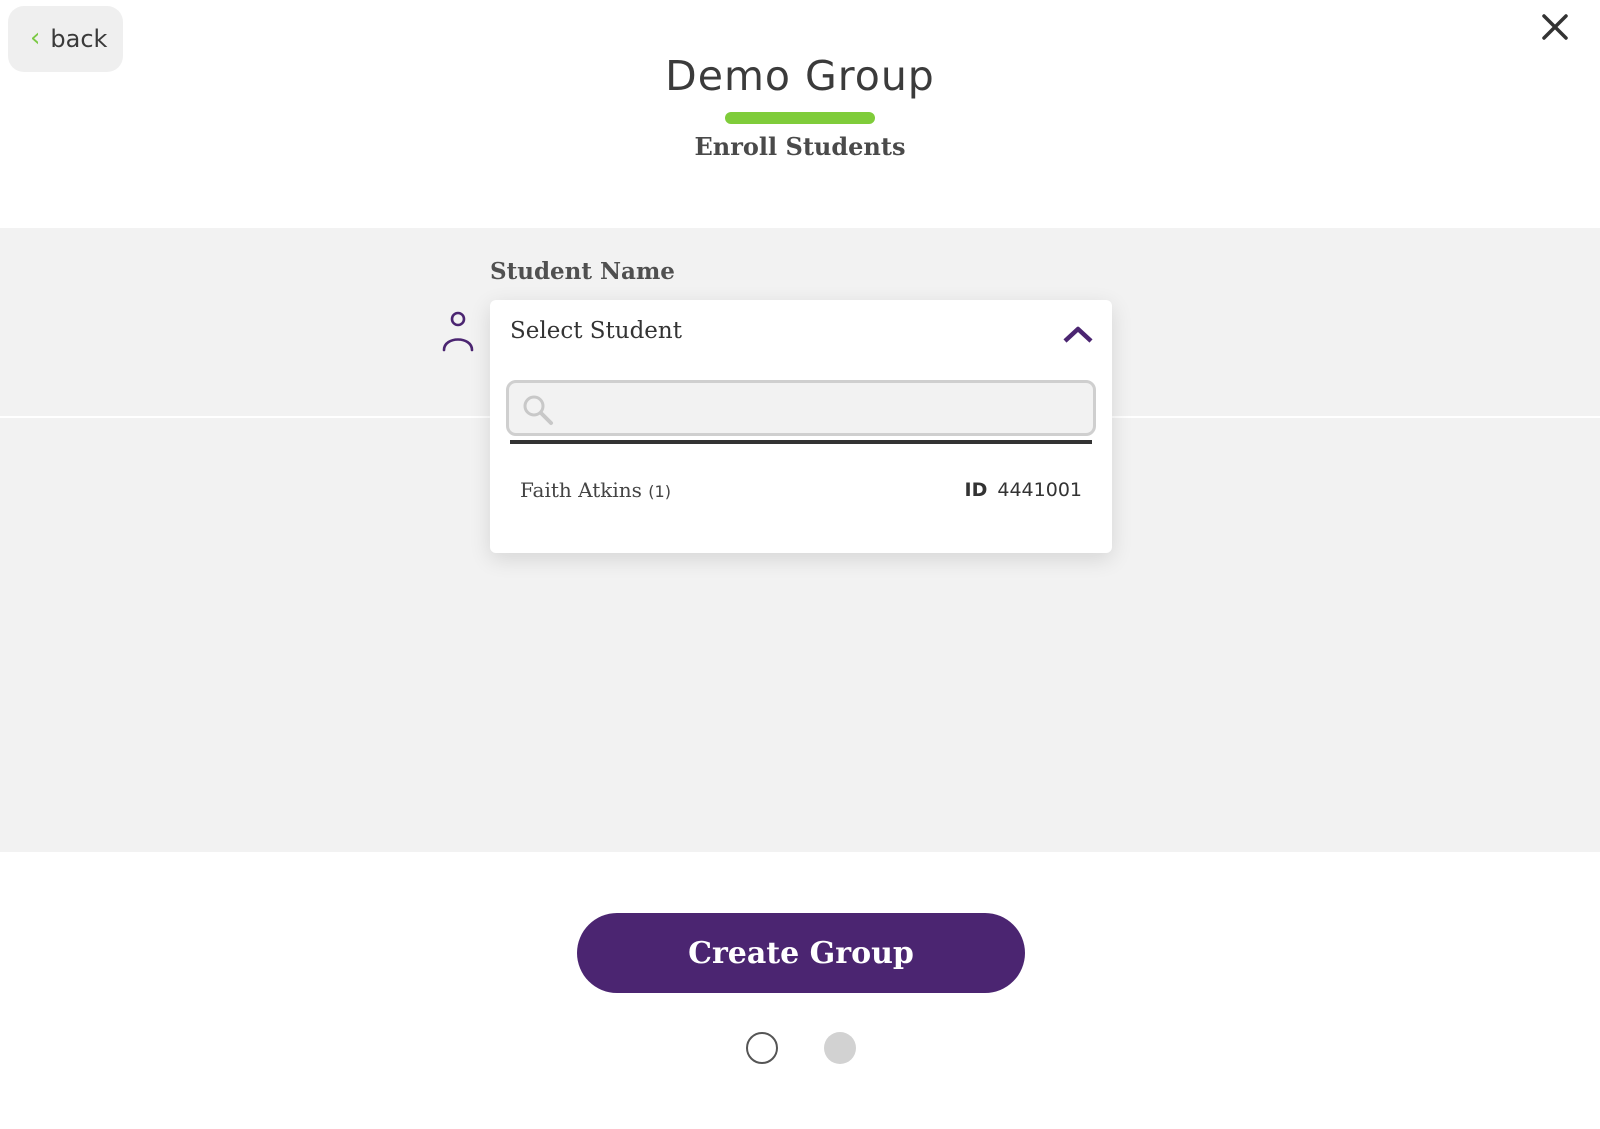  Describe the element at coordinates (582, 271) in the screenshot. I see `student-name-label: Student Name` at that location.